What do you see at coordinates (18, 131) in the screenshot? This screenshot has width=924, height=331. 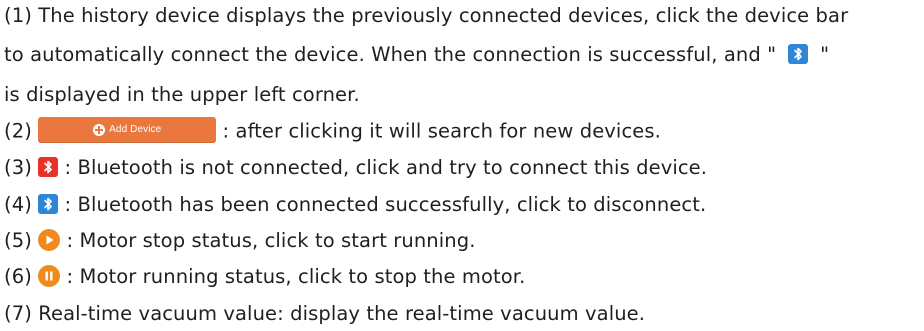 I see `item-2-number: (2)` at bounding box center [18, 131].